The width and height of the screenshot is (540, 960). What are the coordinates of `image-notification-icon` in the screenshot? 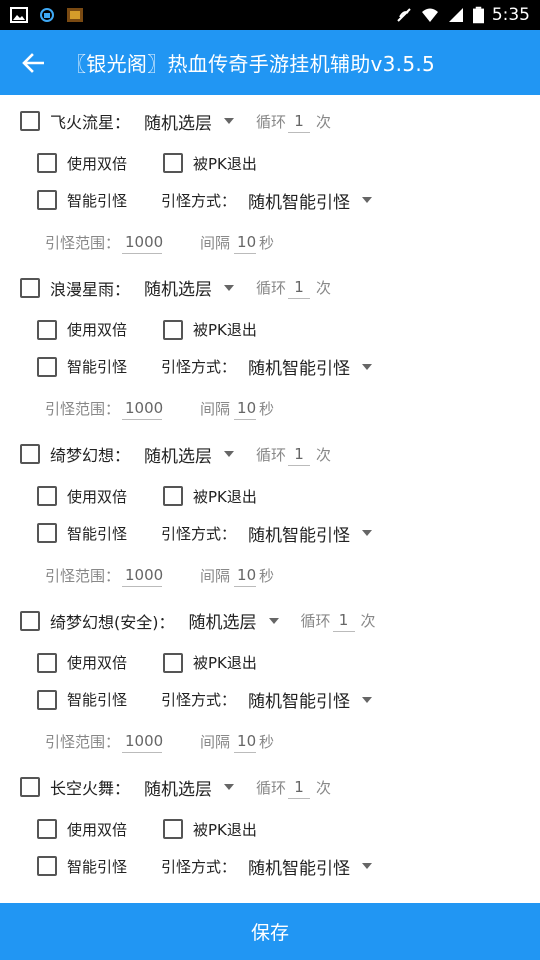 It's located at (19, 15).